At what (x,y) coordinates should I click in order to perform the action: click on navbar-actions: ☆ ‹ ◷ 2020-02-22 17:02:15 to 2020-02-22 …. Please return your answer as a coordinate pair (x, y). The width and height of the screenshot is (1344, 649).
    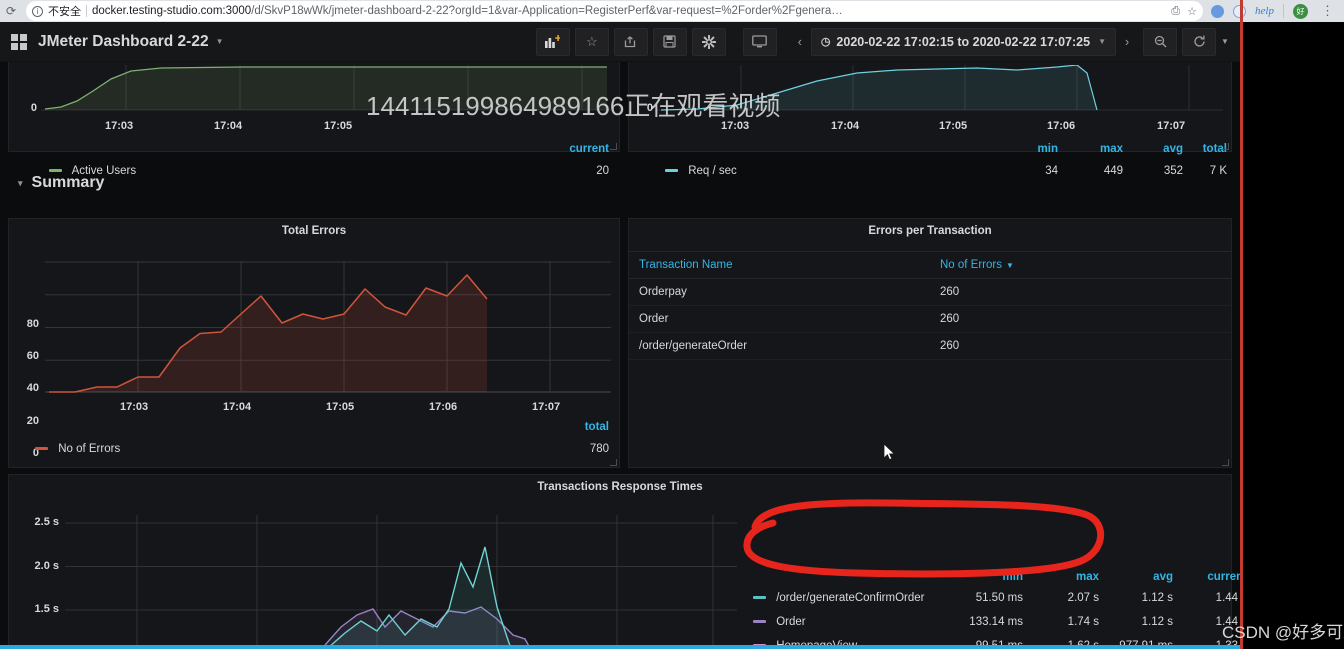
    Looking at the image, I should click on (885, 41).